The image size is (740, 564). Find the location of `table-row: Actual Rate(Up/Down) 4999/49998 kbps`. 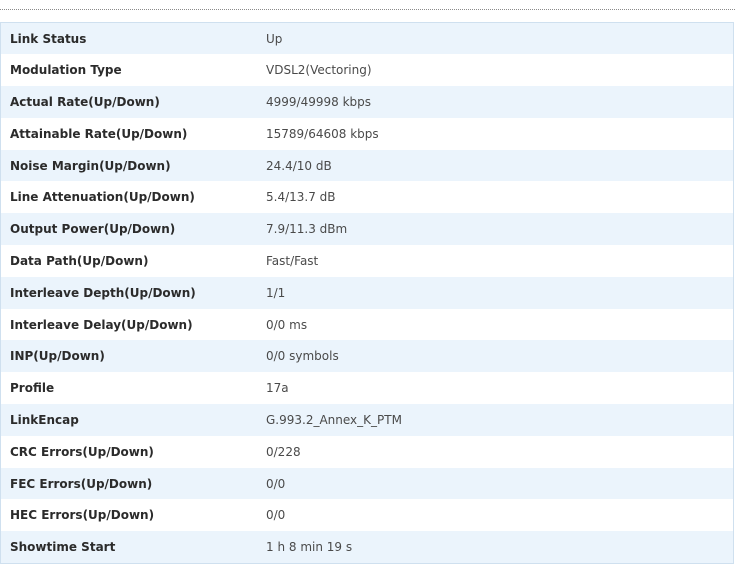

table-row: Actual Rate(Up/Down) 4999/49998 kbps is located at coordinates (367, 102).